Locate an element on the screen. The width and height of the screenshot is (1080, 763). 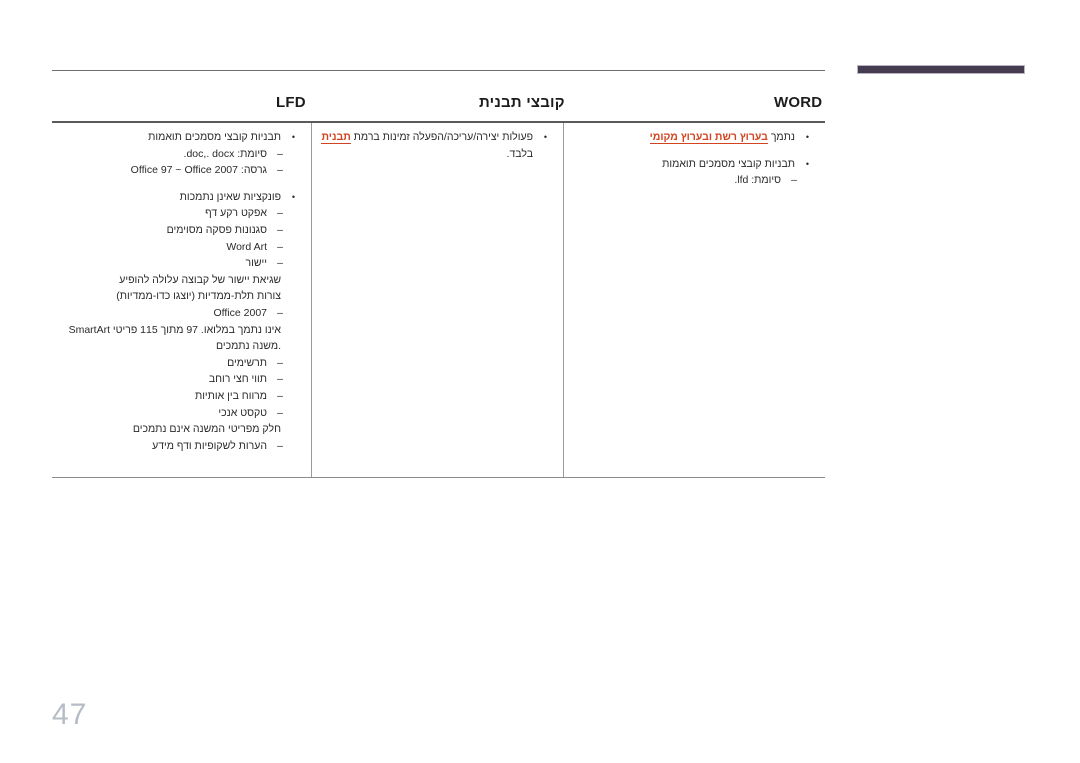
list-item-dash: סיומת: lfd. is located at coordinates (694, 180).